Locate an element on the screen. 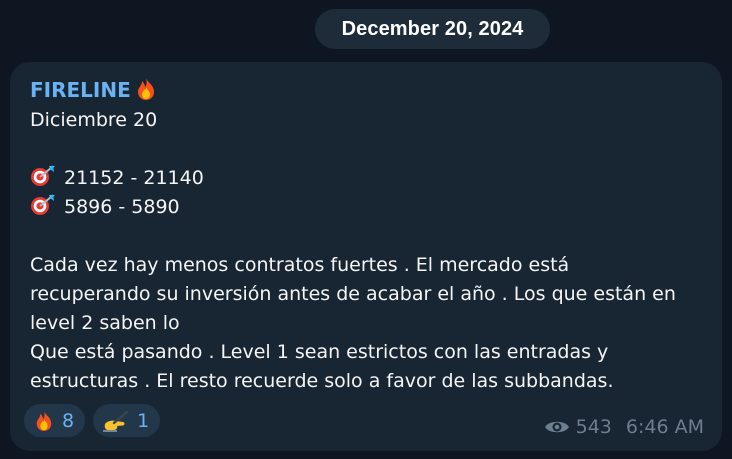 The image size is (732, 459). channel-name: FIRELINE is located at coordinates (80, 90).